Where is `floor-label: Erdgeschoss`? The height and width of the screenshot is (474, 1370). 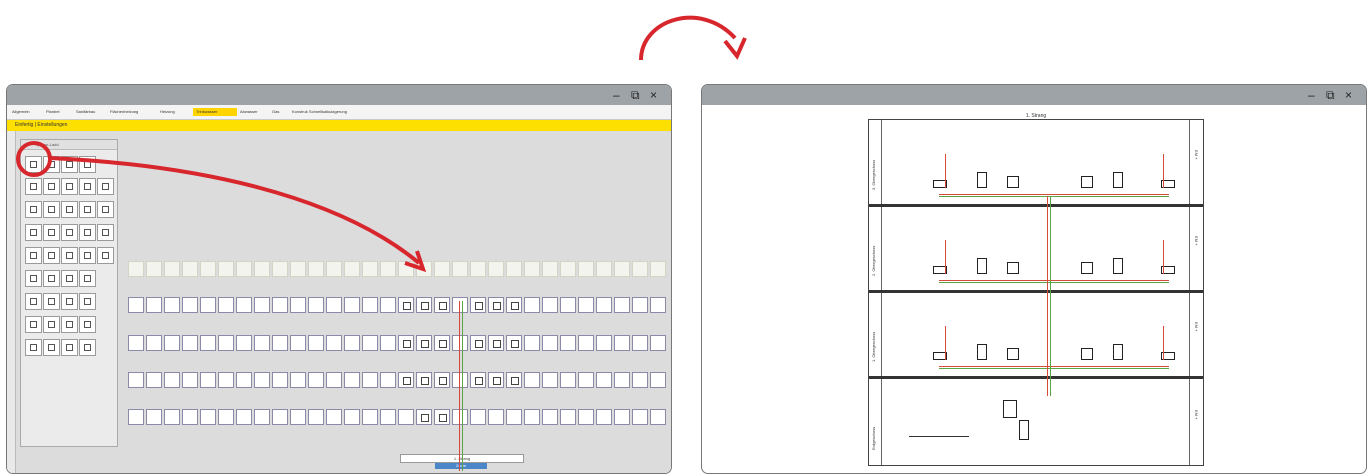
floor-label: Erdgeschoss is located at coordinates (873, 438).